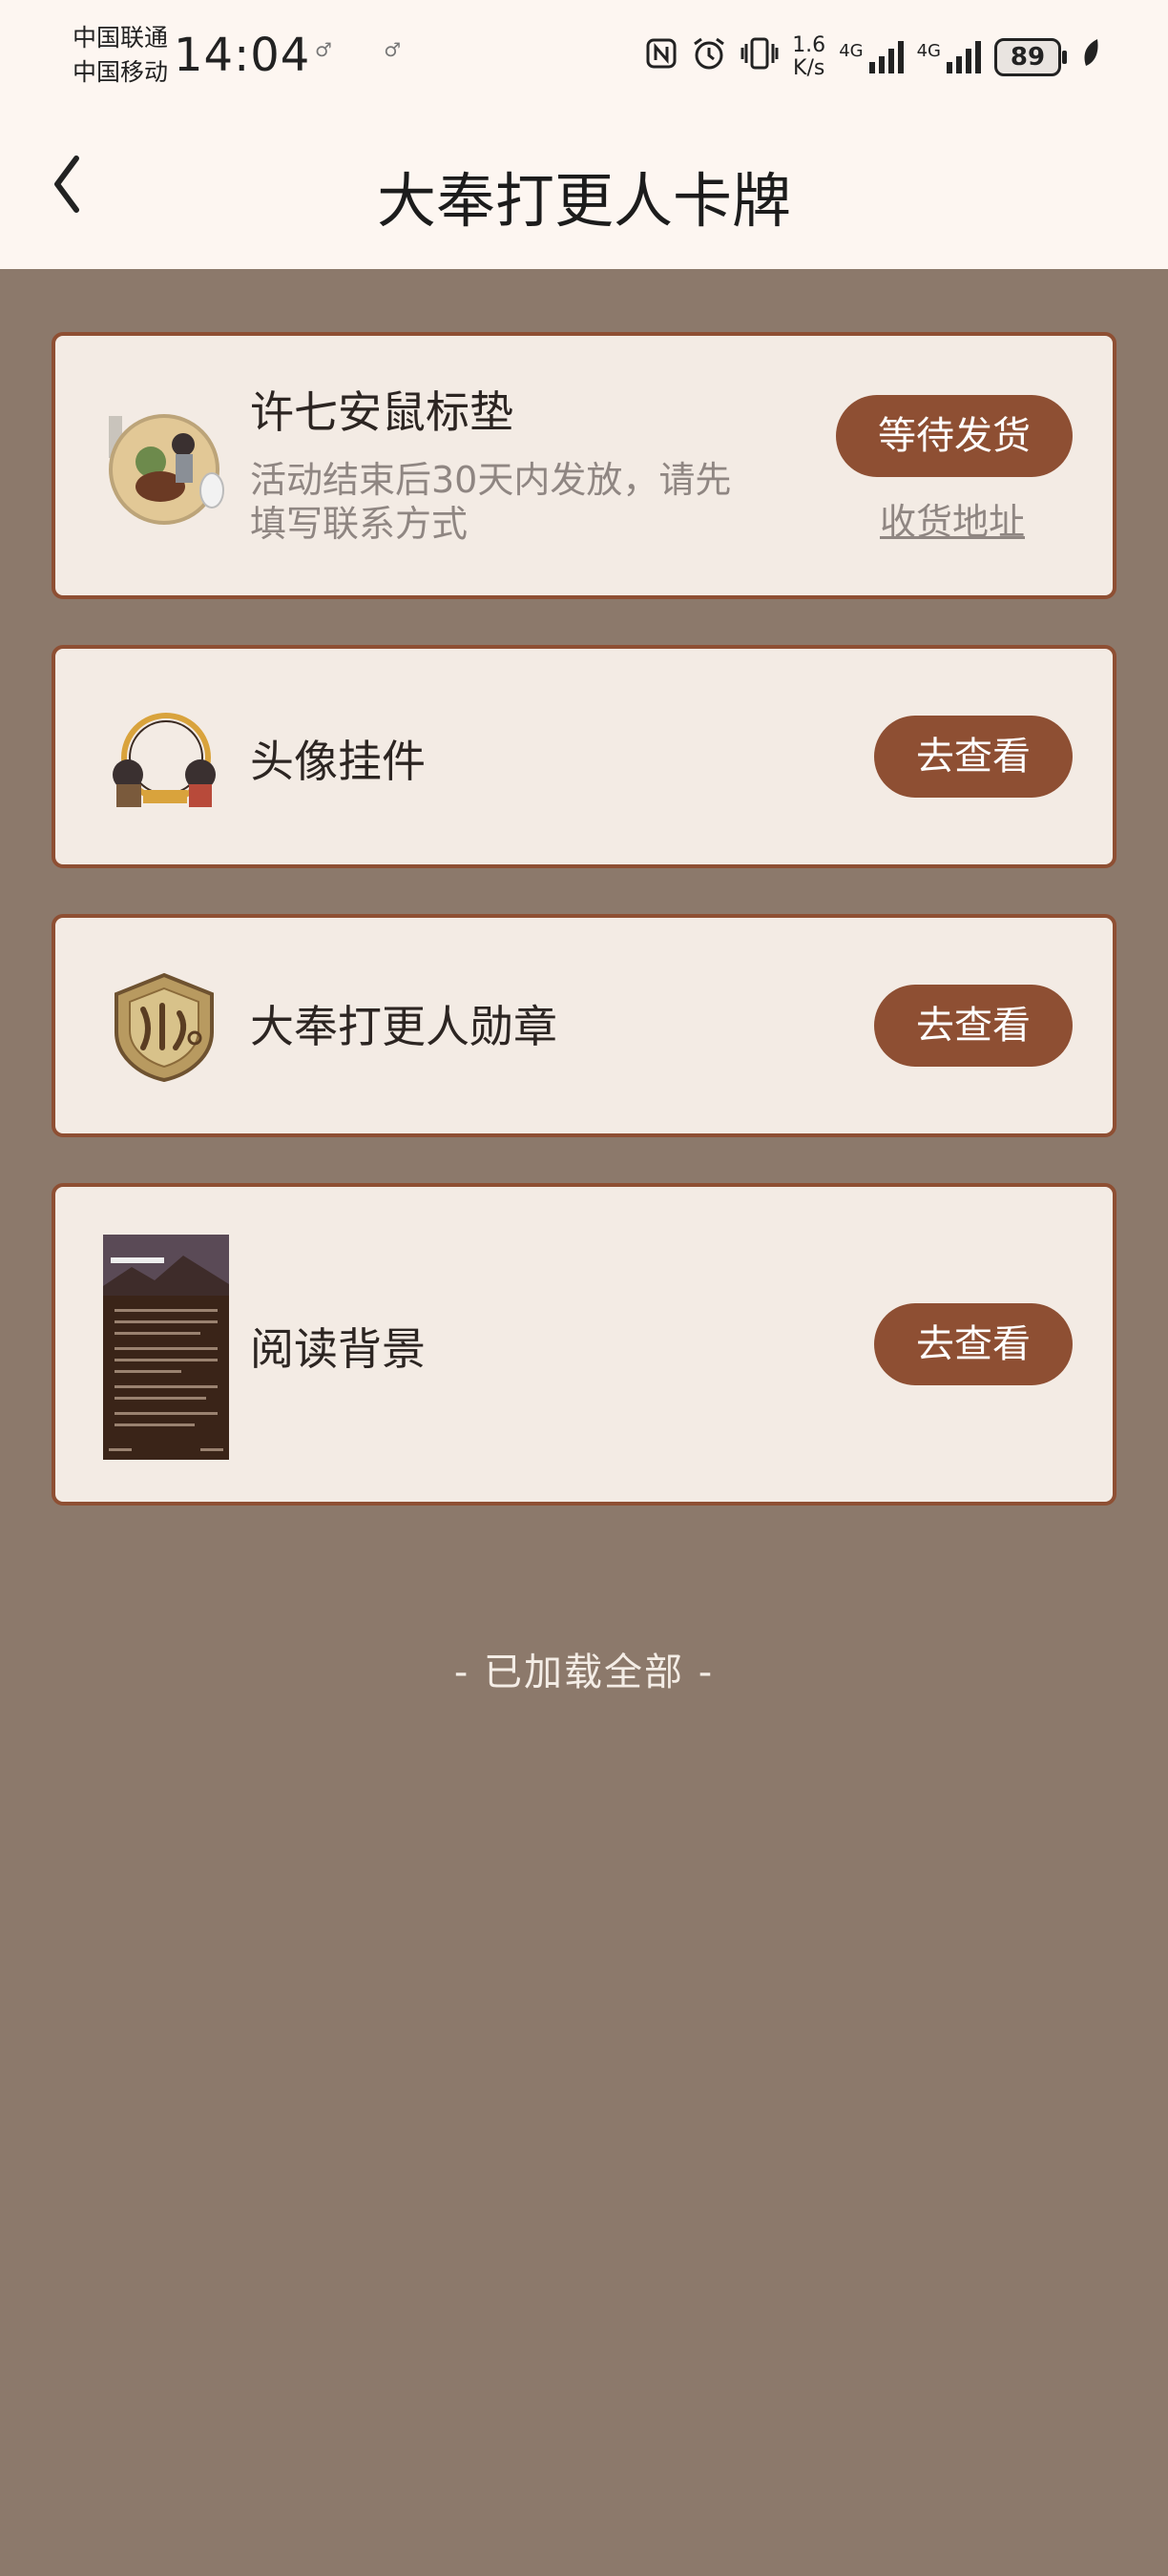  Describe the element at coordinates (491, 502) in the screenshot. I see `card-description: 活动结束后30天内发放，请先填写联系方式` at that location.